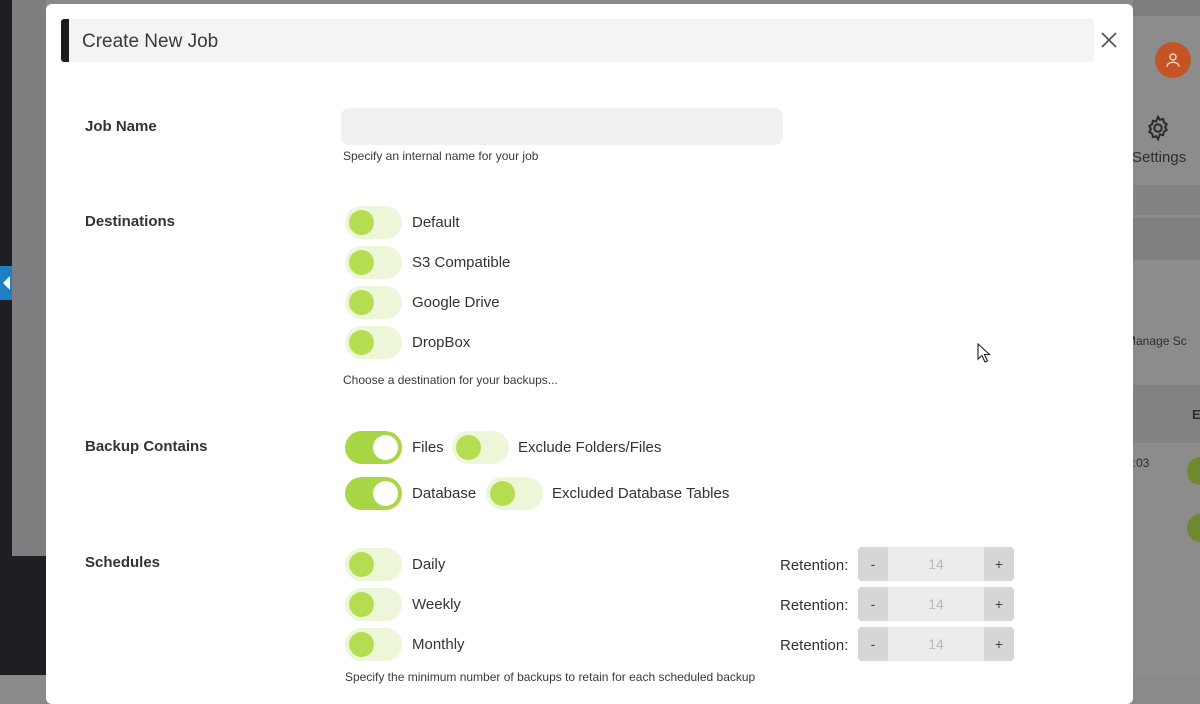 This screenshot has width=1200, height=704. What do you see at coordinates (438, 644) in the screenshot?
I see `schedule-monthly-label: Monthly` at bounding box center [438, 644].